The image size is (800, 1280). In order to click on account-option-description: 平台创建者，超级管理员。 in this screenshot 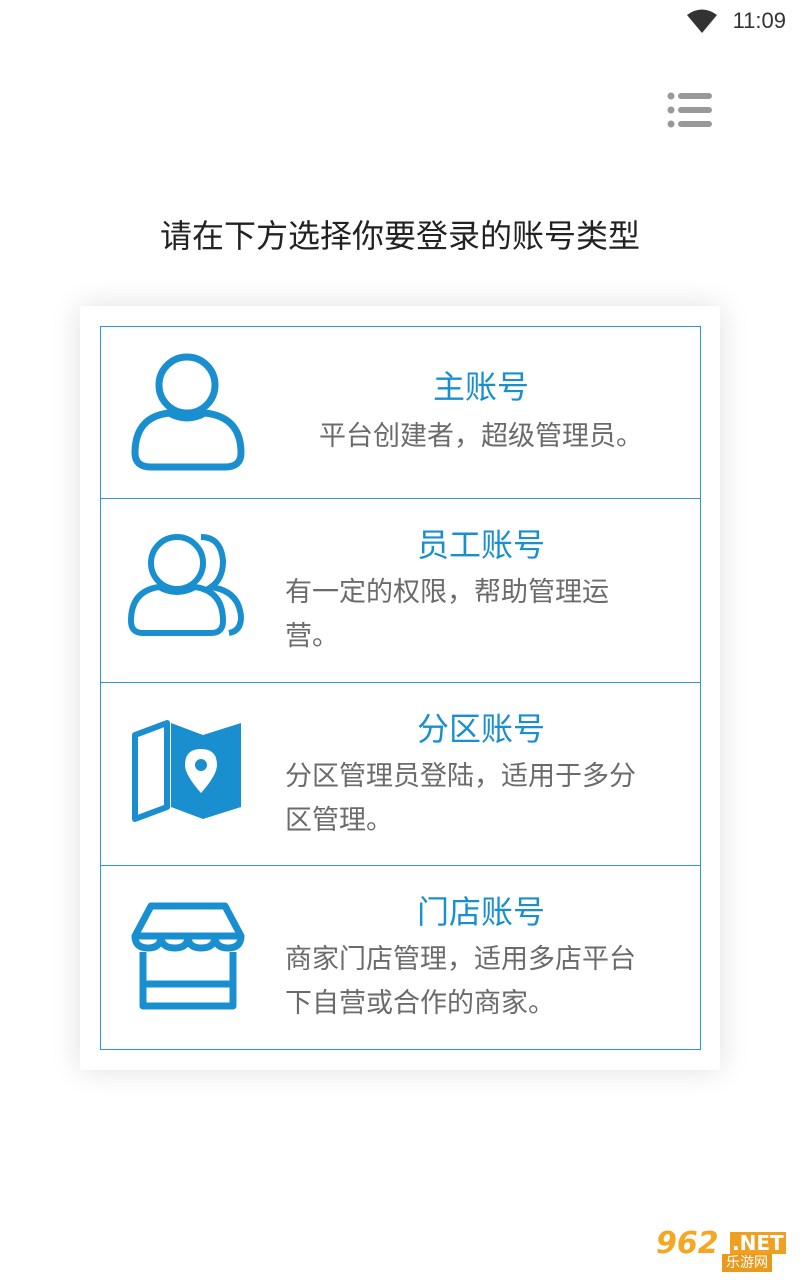, I will do `click(481, 436)`.